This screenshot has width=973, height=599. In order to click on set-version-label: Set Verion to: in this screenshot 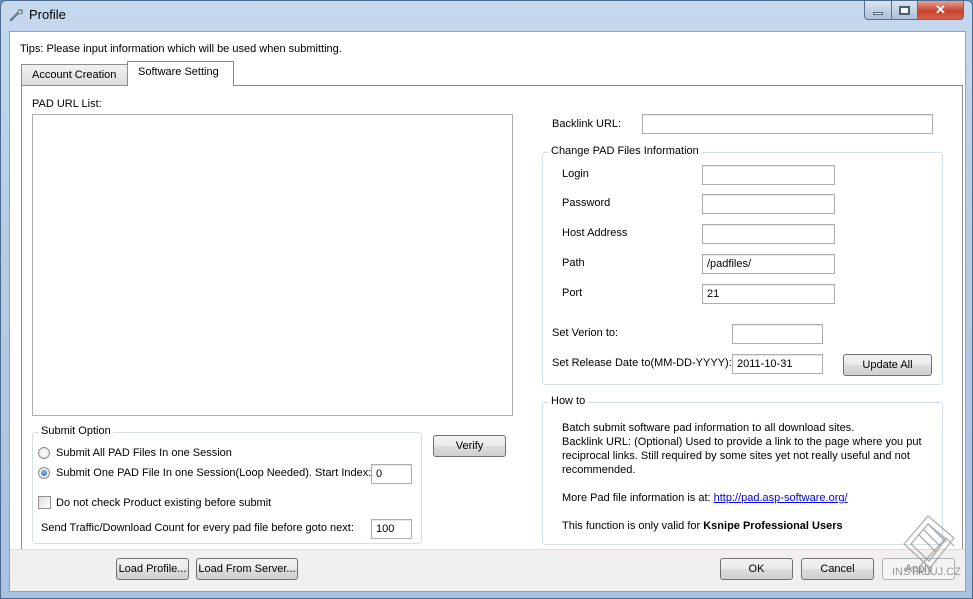, I will do `click(585, 333)`.